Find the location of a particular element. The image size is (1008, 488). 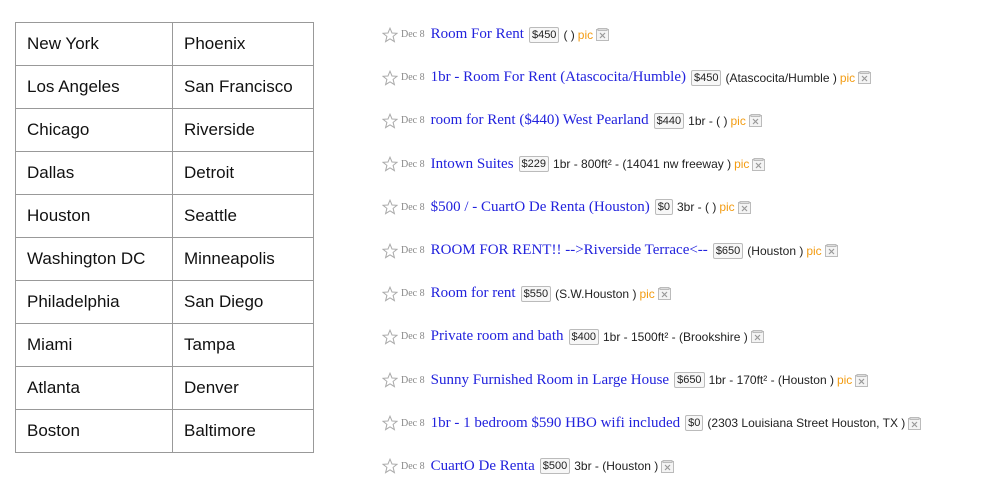

city-link: Baltimore is located at coordinates (243, 431).